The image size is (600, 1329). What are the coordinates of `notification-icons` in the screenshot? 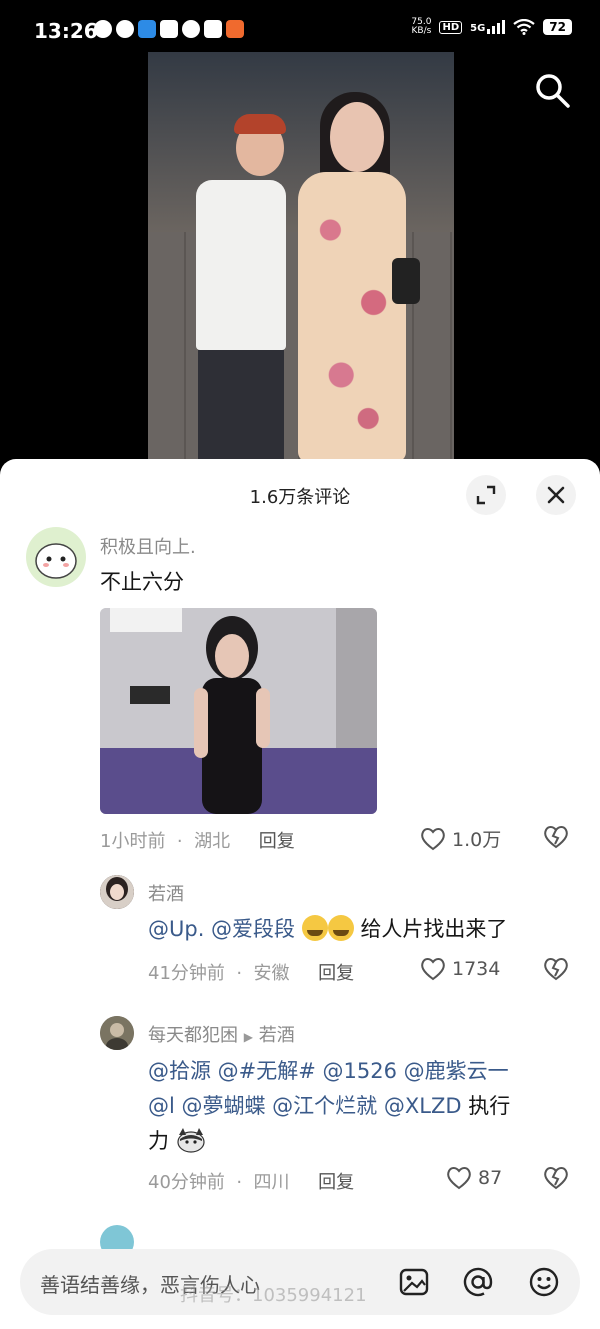 It's located at (169, 29).